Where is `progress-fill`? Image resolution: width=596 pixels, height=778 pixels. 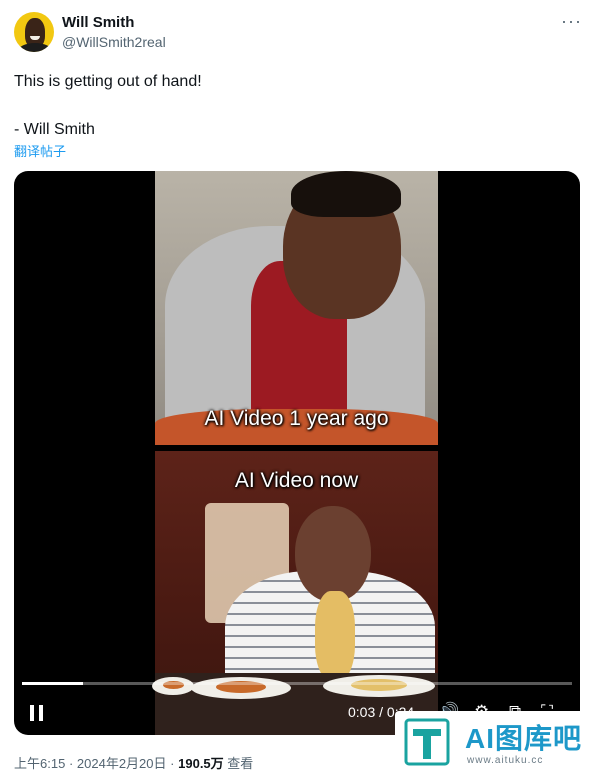 progress-fill is located at coordinates (52, 683).